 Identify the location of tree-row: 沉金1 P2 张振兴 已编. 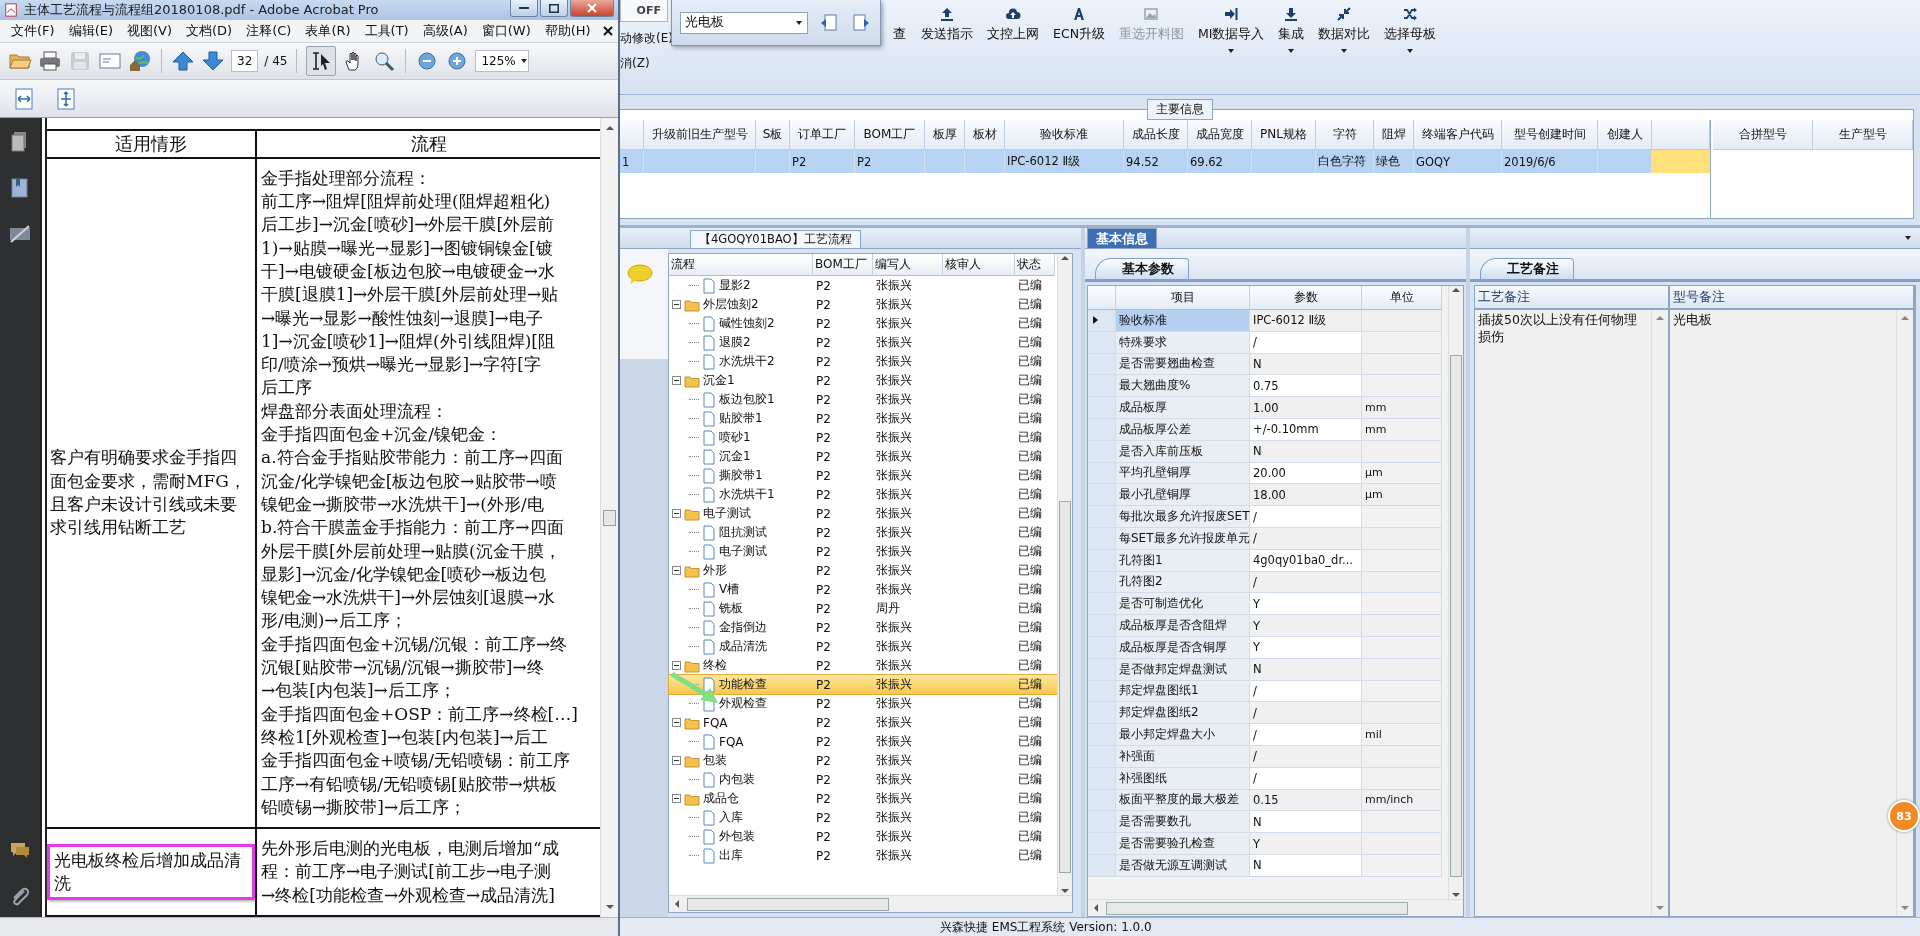
(863, 380).